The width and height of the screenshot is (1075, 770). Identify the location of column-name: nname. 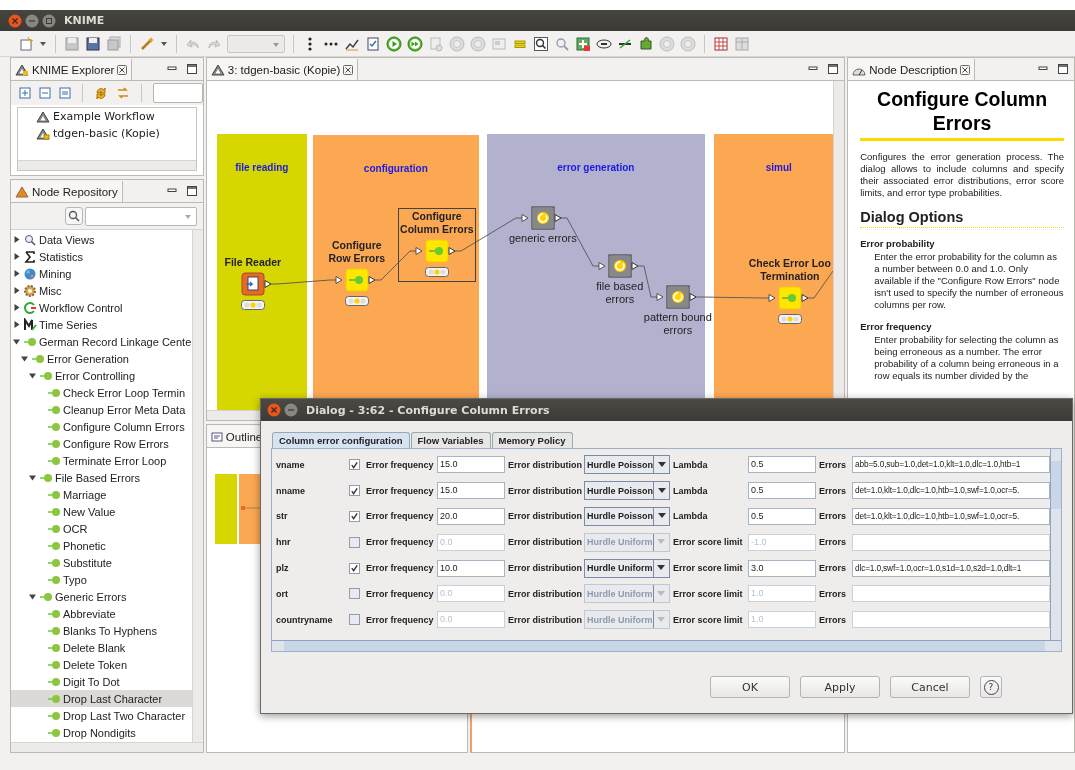
(291, 490).